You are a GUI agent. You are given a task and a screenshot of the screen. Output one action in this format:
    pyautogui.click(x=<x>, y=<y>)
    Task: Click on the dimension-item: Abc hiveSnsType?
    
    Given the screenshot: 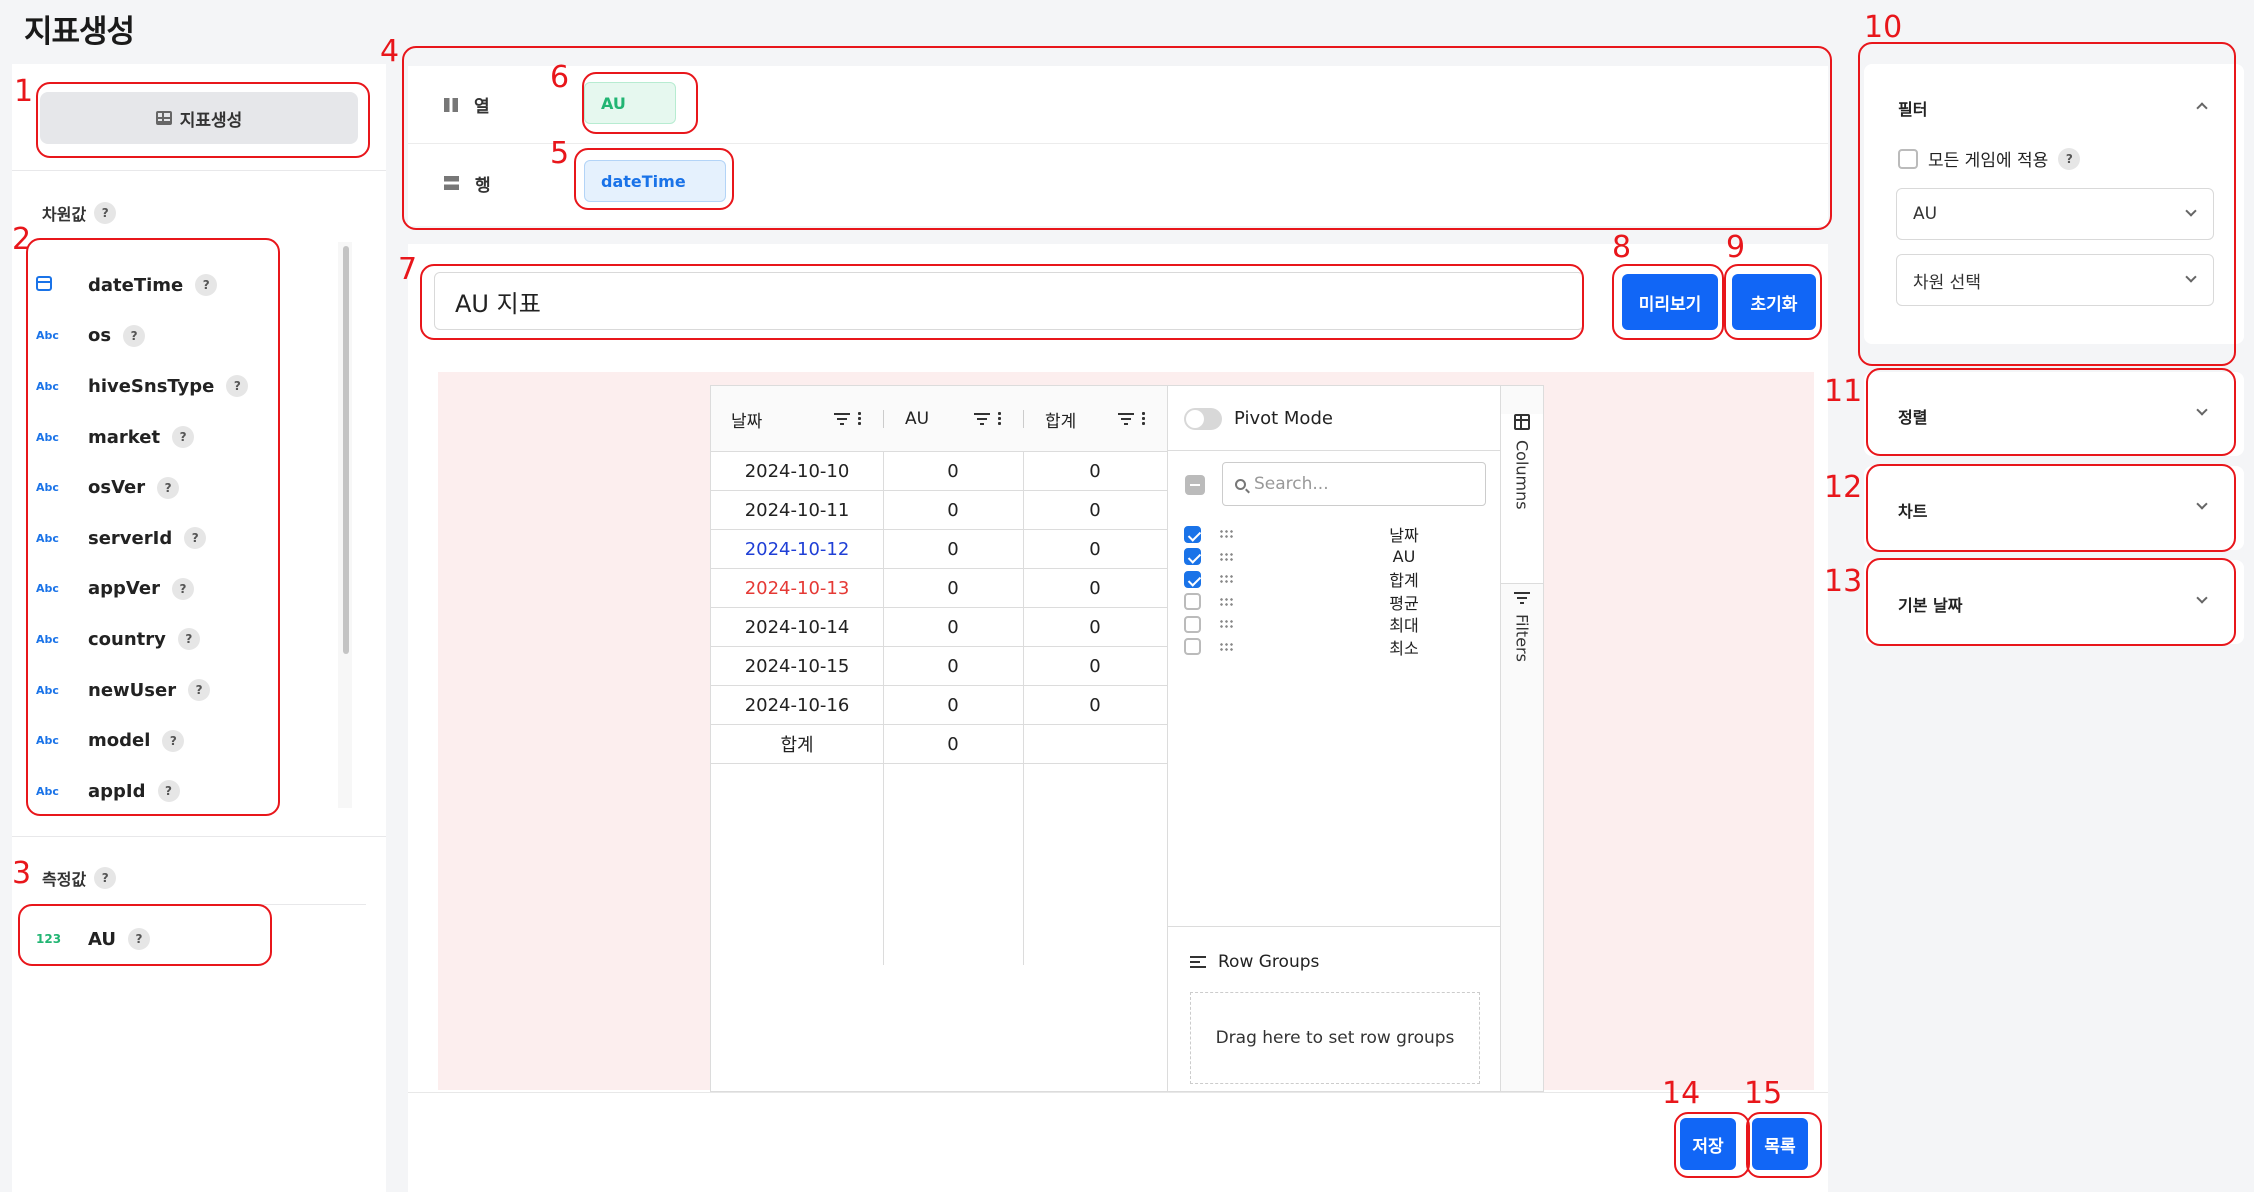 What is the action you would take?
    pyautogui.click(x=186, y=386)
    